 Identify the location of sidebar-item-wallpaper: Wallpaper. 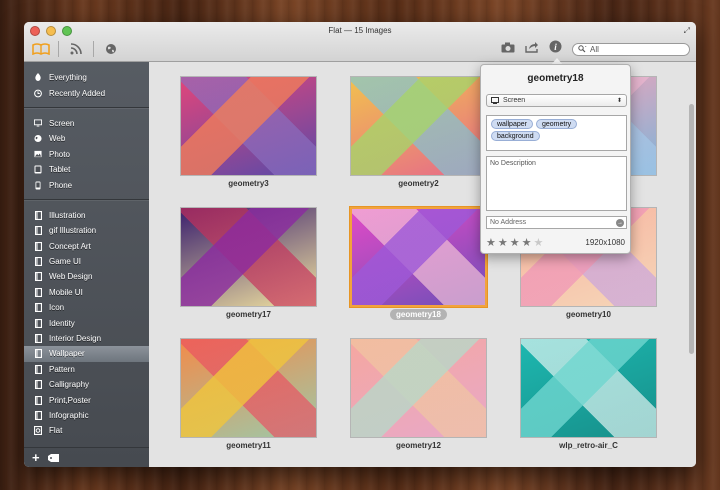
(86, 354).